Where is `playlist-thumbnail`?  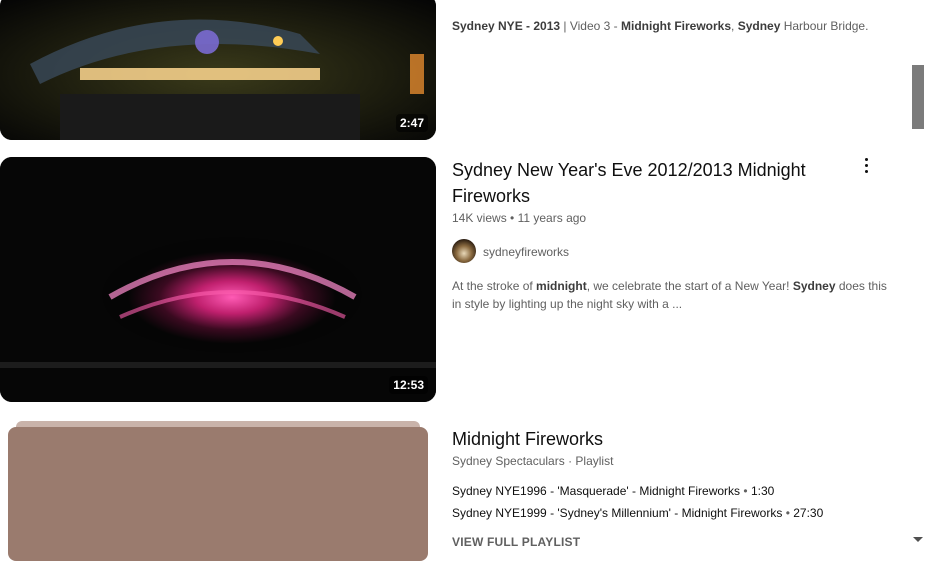 playlist-thumbnail is located at coordinates (218, 491).